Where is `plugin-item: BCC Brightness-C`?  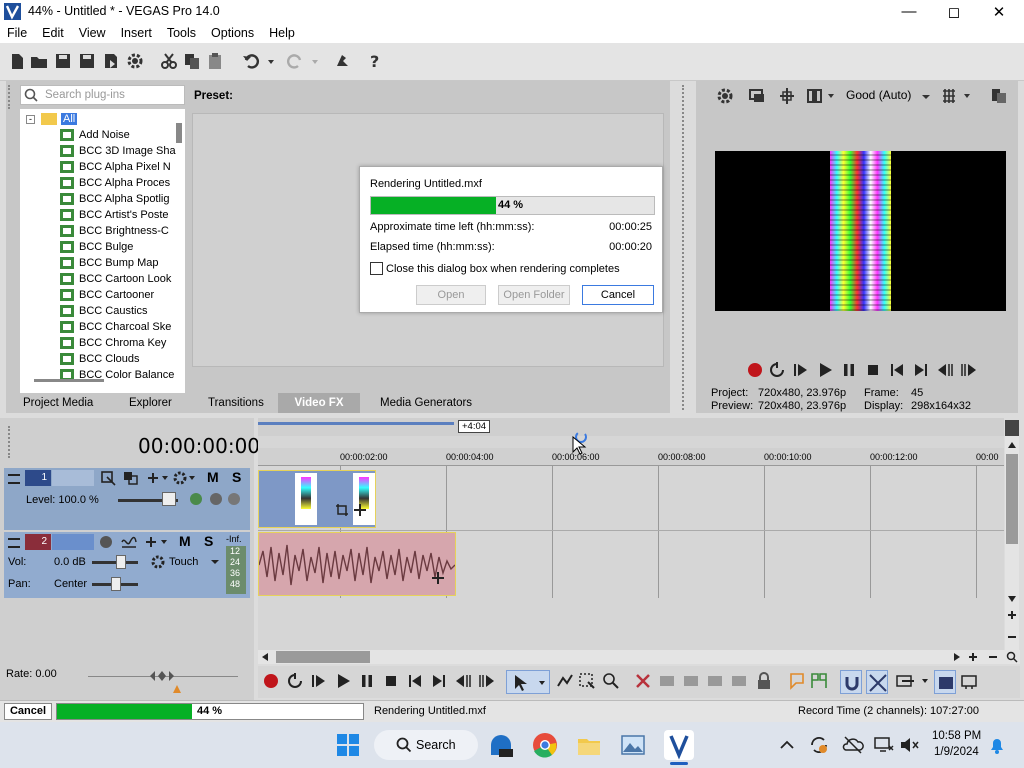
plugin-item: BCC Brightness-C is located at coordinates (114, 231).